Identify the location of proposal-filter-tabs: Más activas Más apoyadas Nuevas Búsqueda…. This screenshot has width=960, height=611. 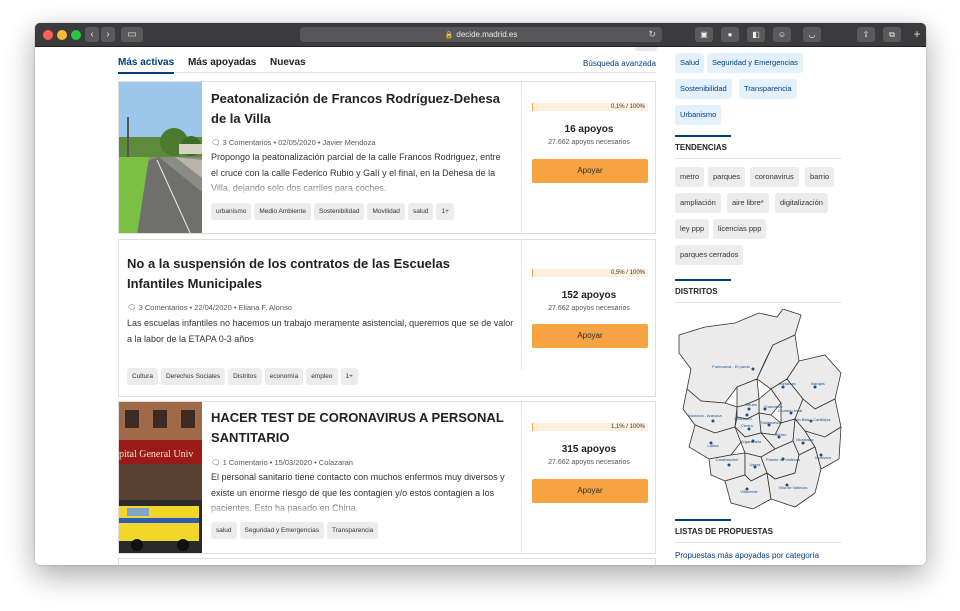
(387, 63).